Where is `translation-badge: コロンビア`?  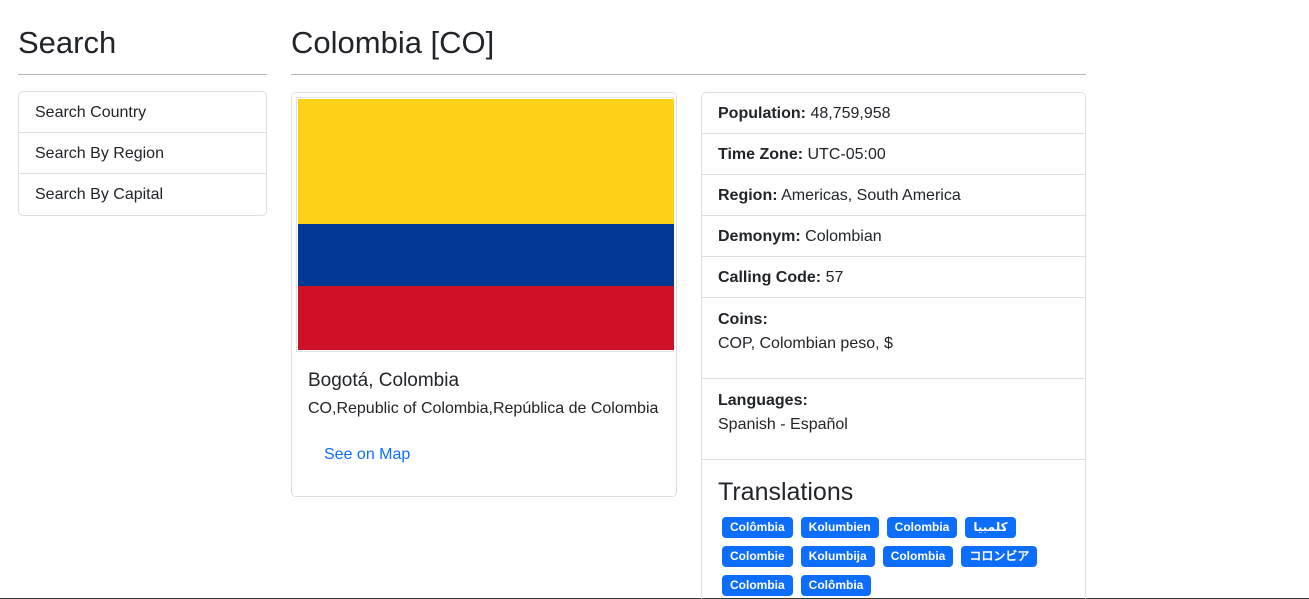
translation-badge: コロンビア is located at coordinates (999, 556).